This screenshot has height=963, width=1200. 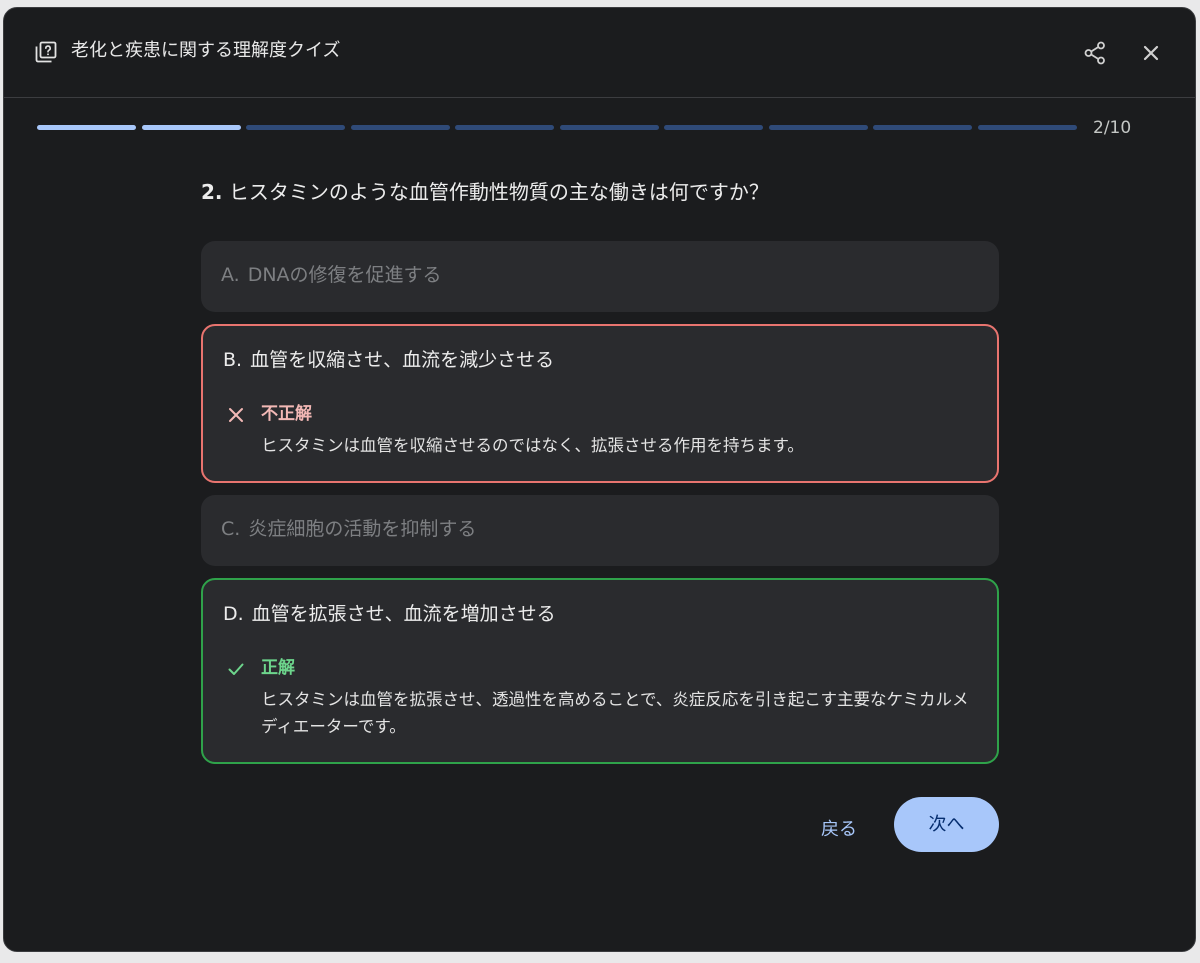 What do you see at coordinates (46, 52) in the screenshot?
I see `quiz-icon` at bounding box center [46, 52].